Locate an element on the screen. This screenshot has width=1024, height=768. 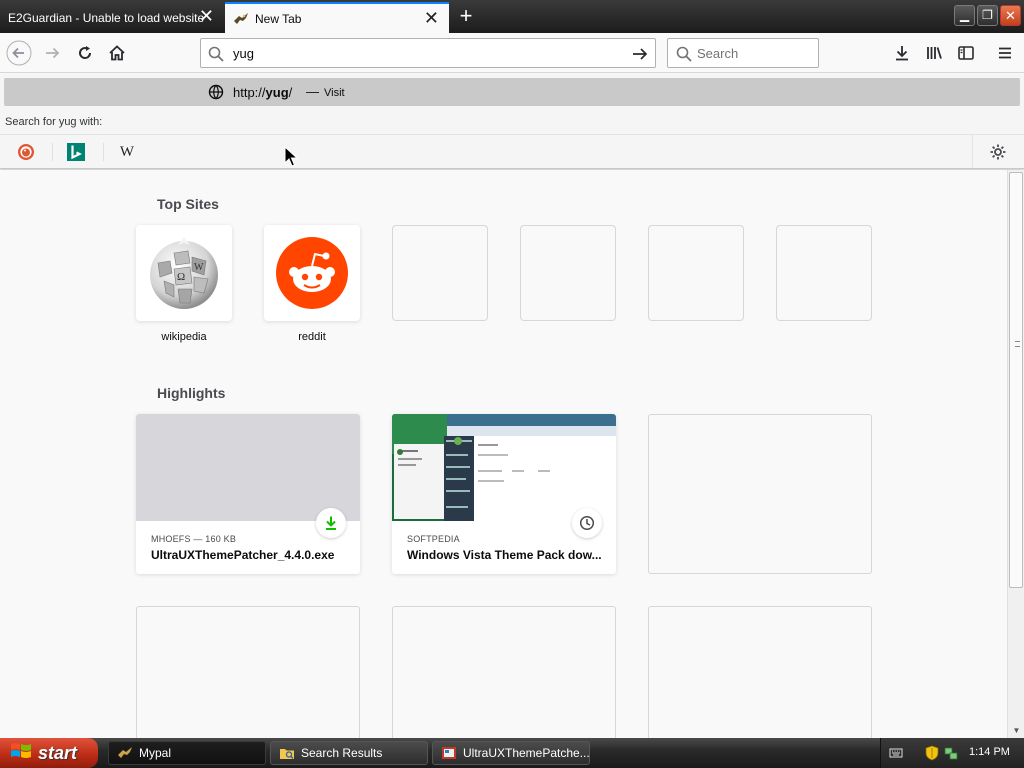
go-arrow-icon is located at coordinates (640, 55).